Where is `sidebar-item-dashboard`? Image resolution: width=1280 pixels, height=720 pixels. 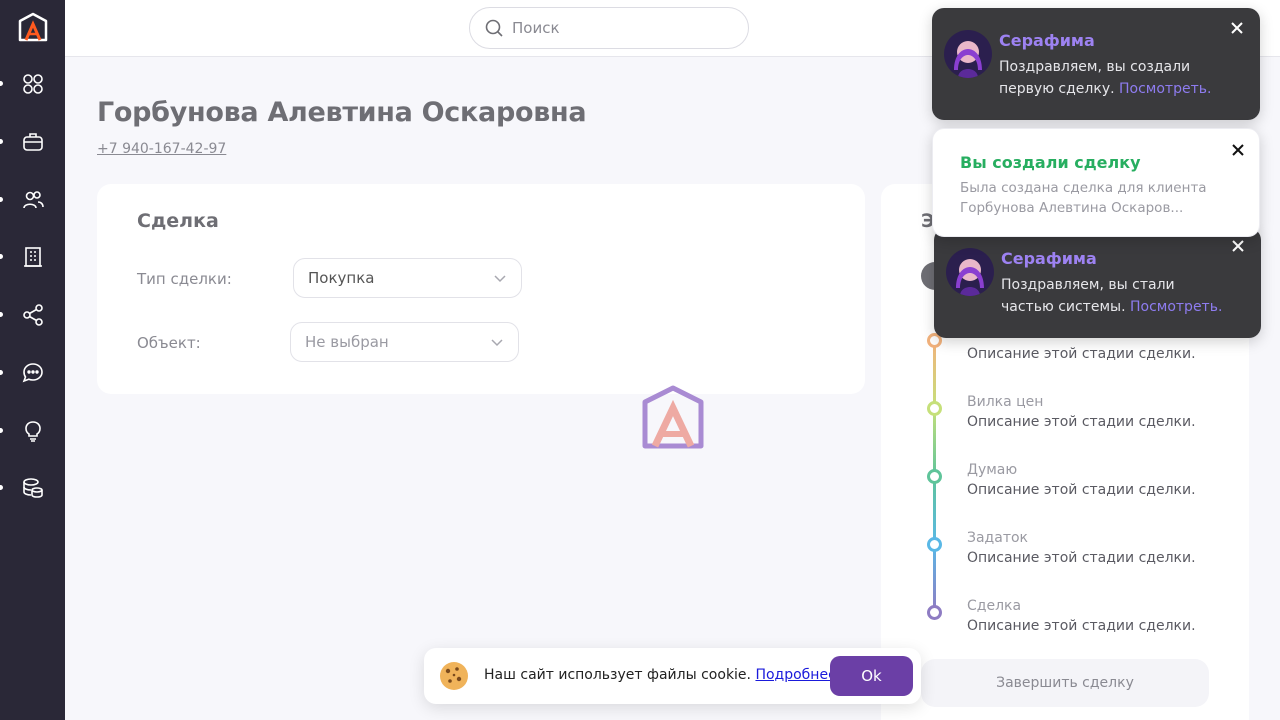 sidebar-item-dashboard is located at coordinates (32, 84).